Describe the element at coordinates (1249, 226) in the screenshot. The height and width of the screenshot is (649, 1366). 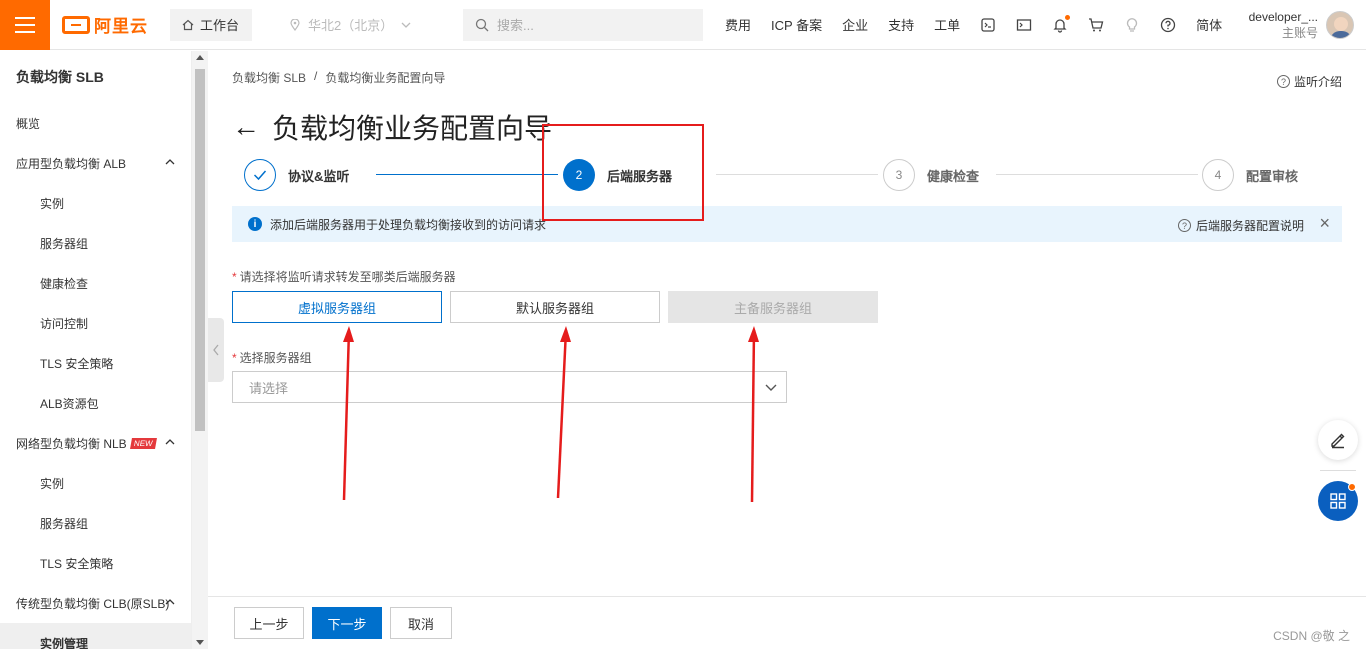
I see `alert-link-label: 后端服务器配置说明` at that location.